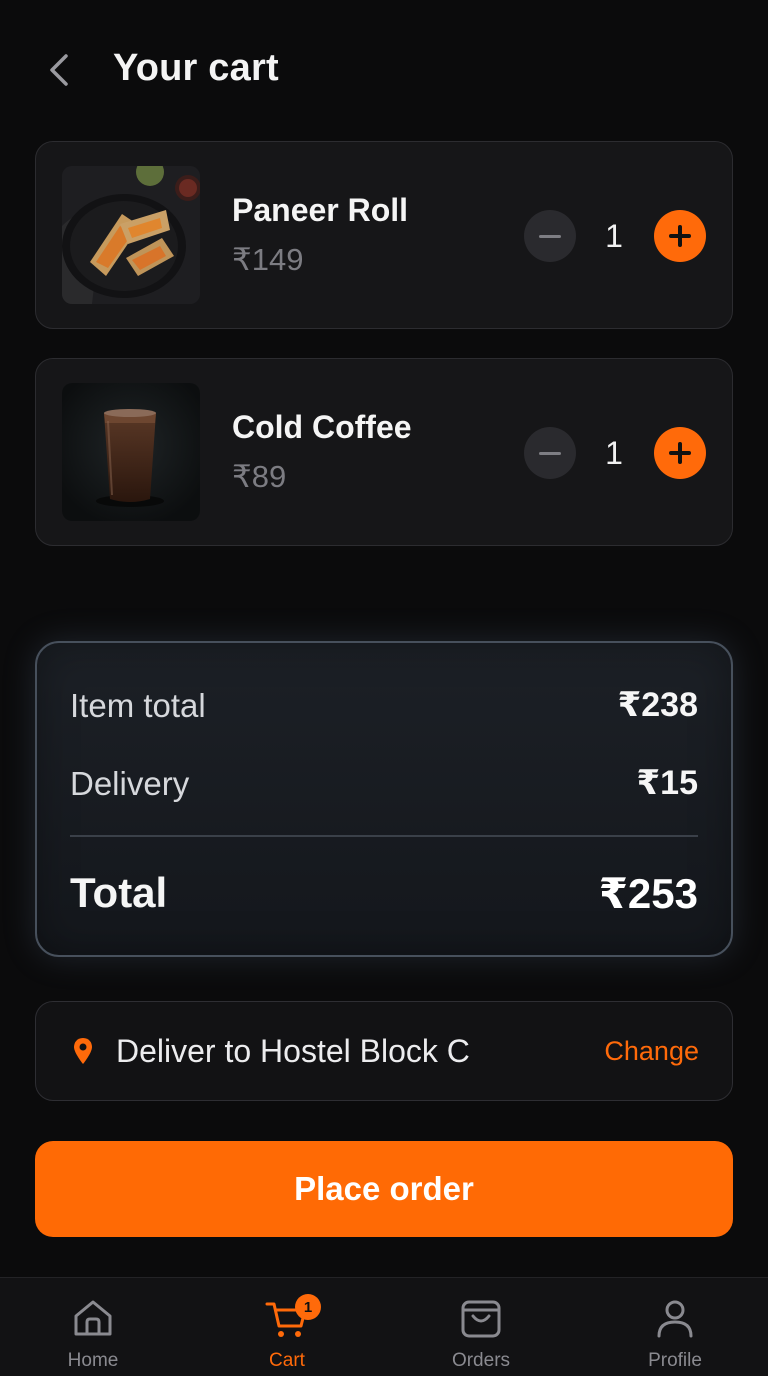  I want to click on cart-count-badge: 1, so click(308, 1307).